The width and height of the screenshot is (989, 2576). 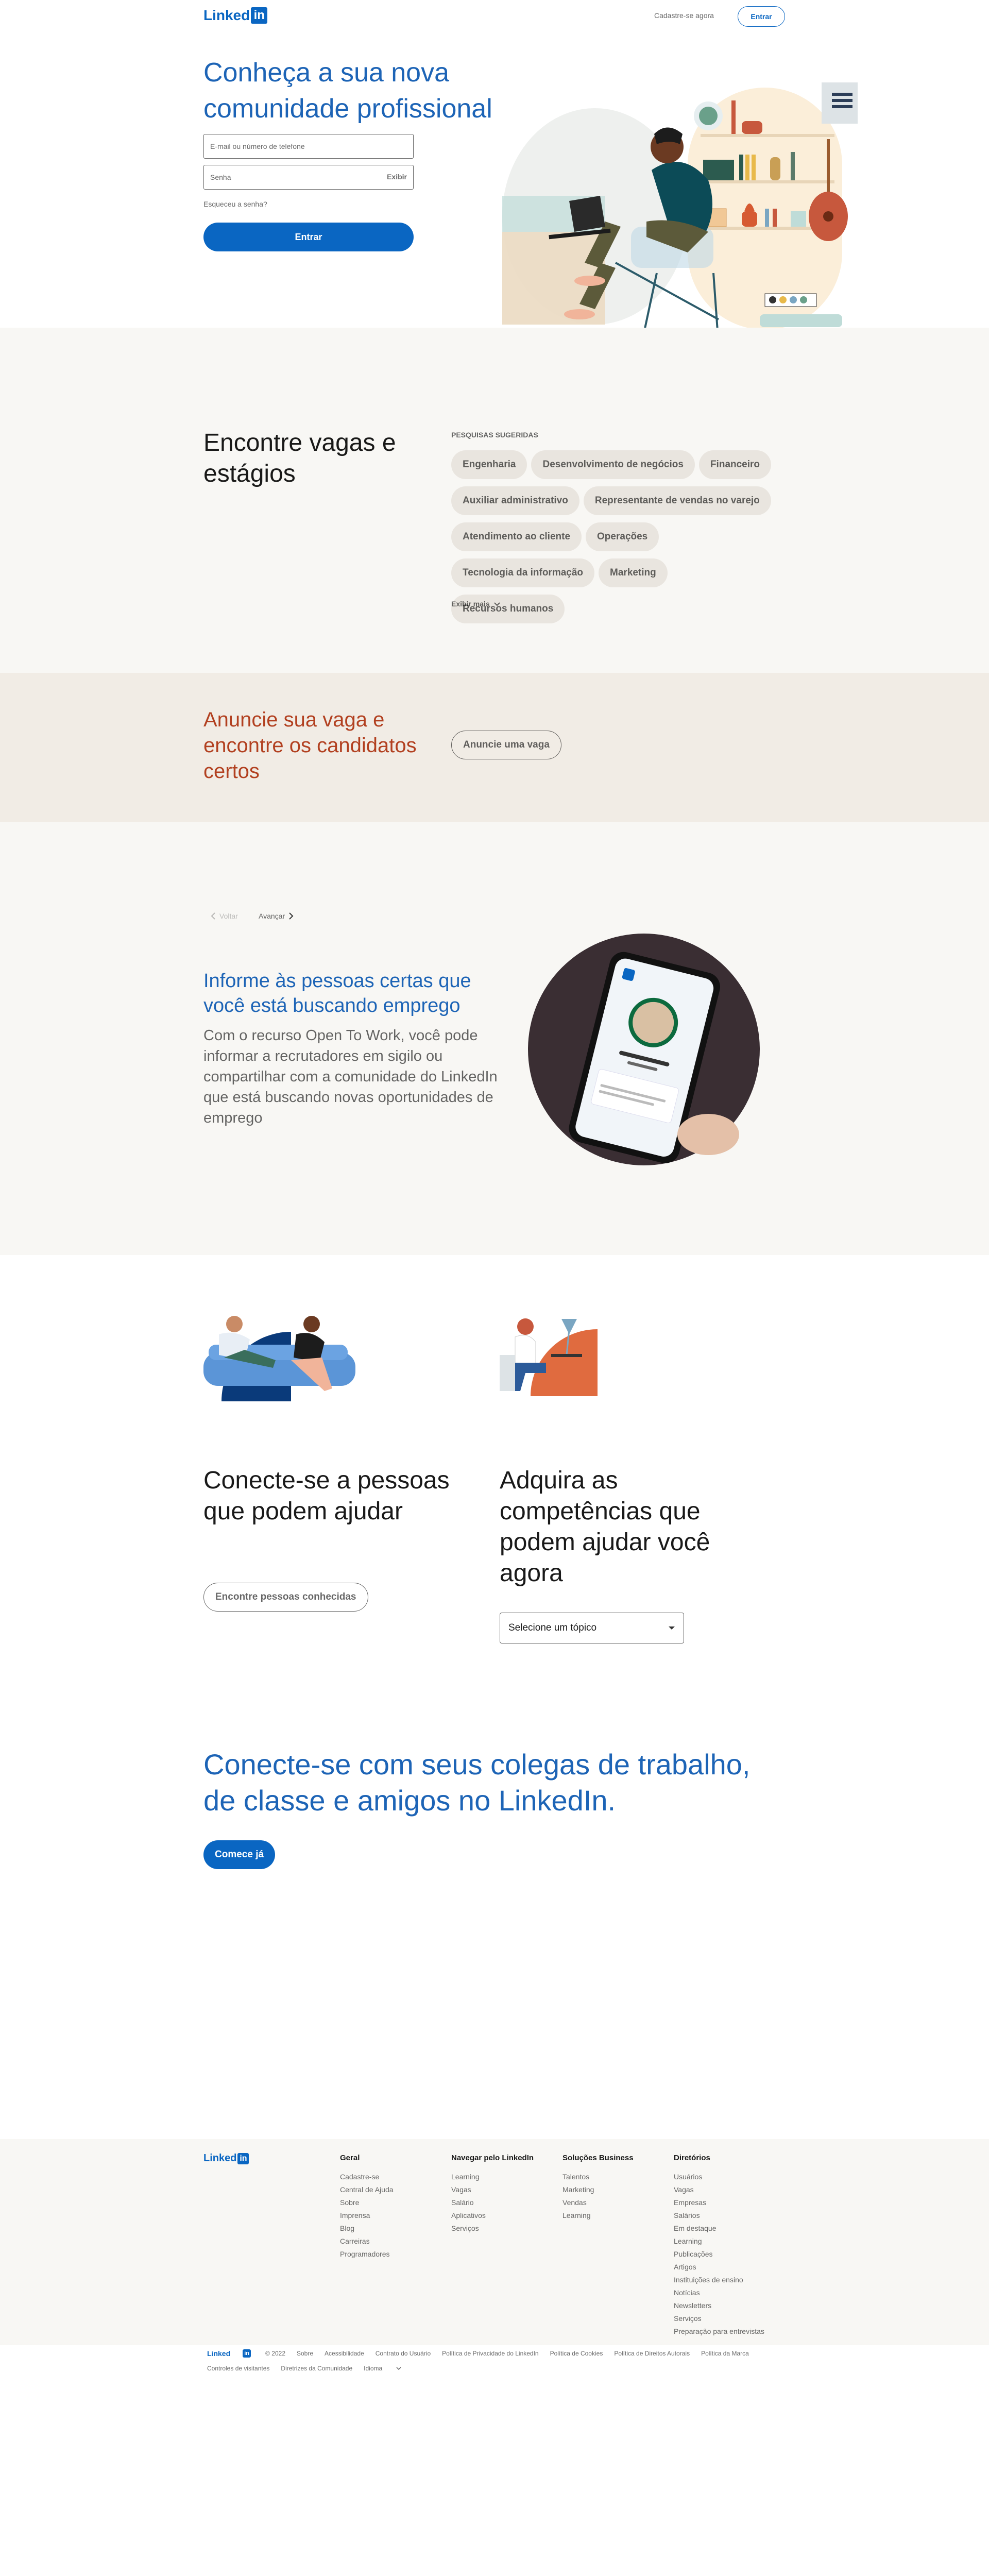 What do you see at coordinates (552, 1627) in the screenshot?
I see `topic-select-value: Selecione um tópico` at bounding box center [552, 1627].